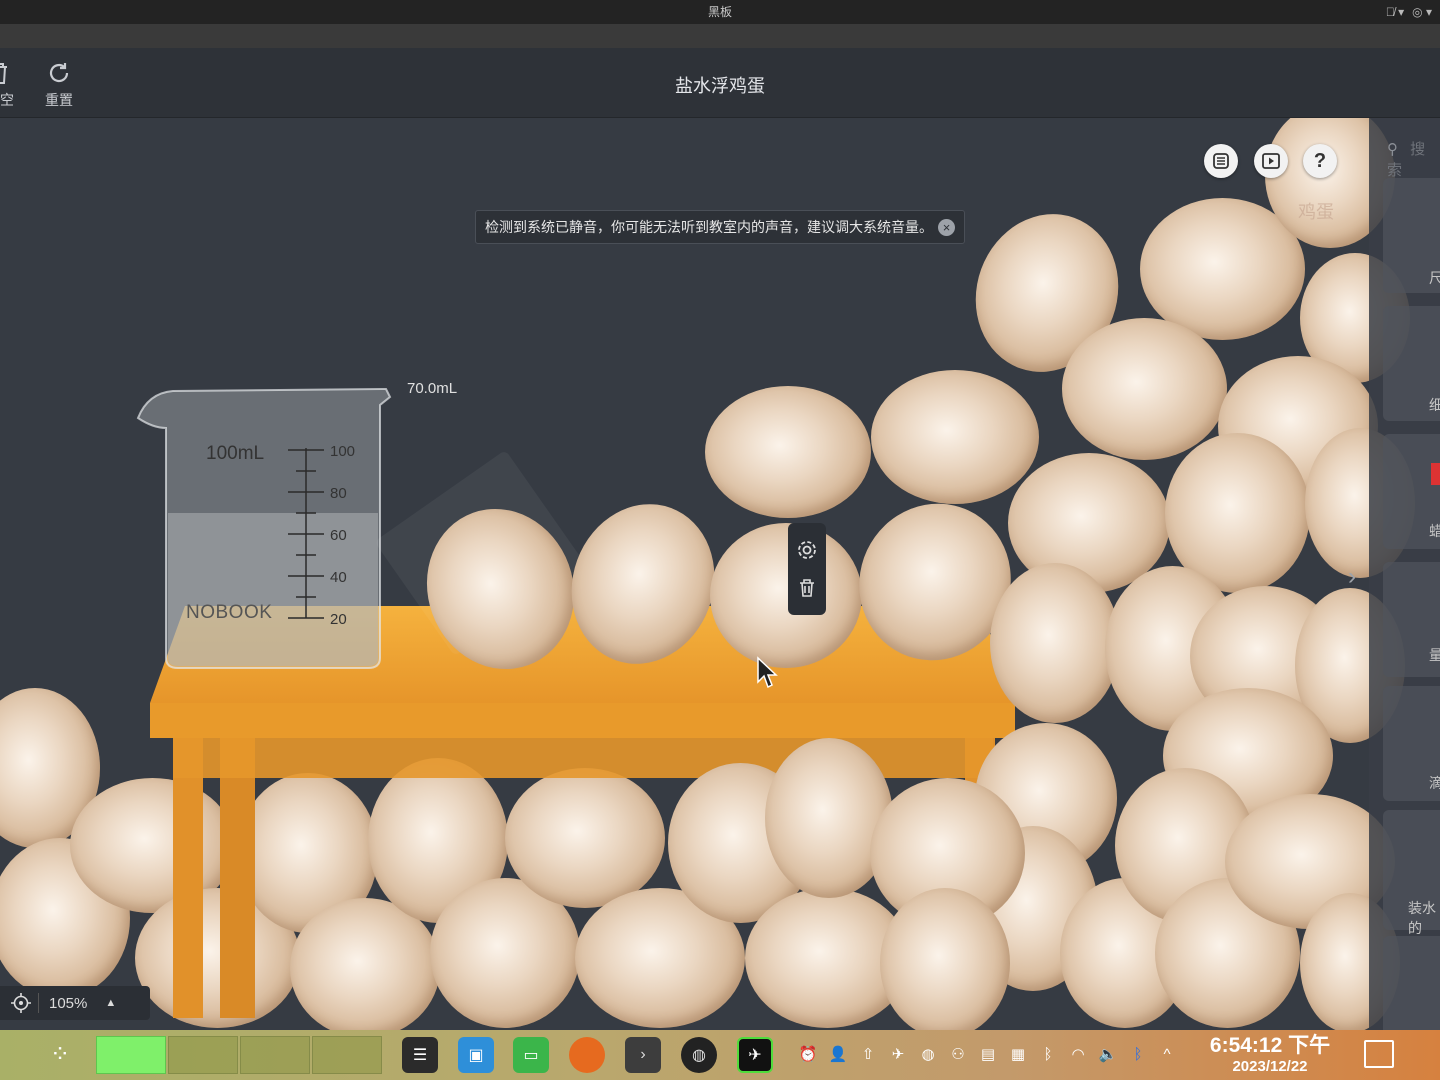 This screenshot has height=1080, width=1440. What do you see at coordinates (1108, 1055) in the screenshot?
I see `volume-icon: 🔈` at bounding box center [1108, 1055].